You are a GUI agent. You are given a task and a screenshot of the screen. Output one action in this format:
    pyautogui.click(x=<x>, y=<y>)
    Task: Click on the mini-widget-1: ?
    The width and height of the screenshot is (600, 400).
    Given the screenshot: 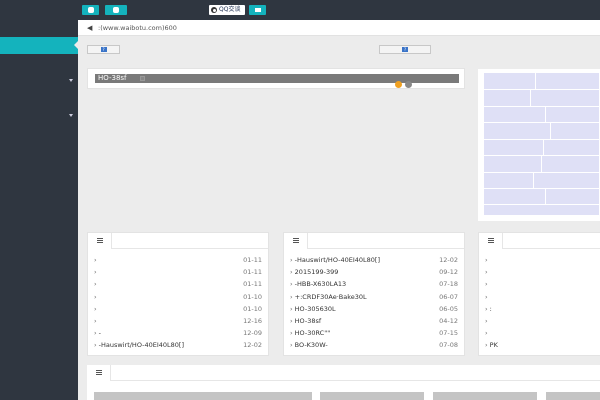 What is the action you would take?
    pyautogui.click(x=103, y=49)
    